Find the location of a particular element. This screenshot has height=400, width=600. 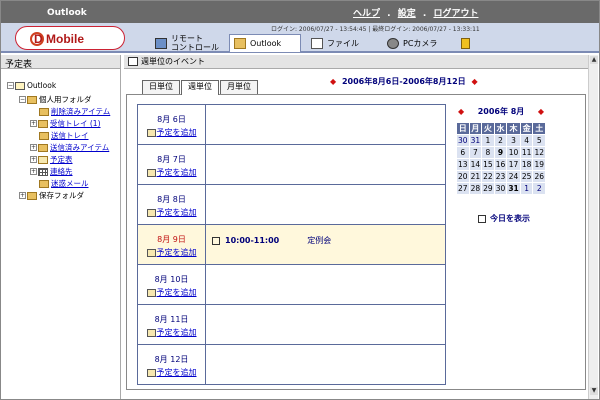

calendar-day: 25 is located at coordinates (526, 176).